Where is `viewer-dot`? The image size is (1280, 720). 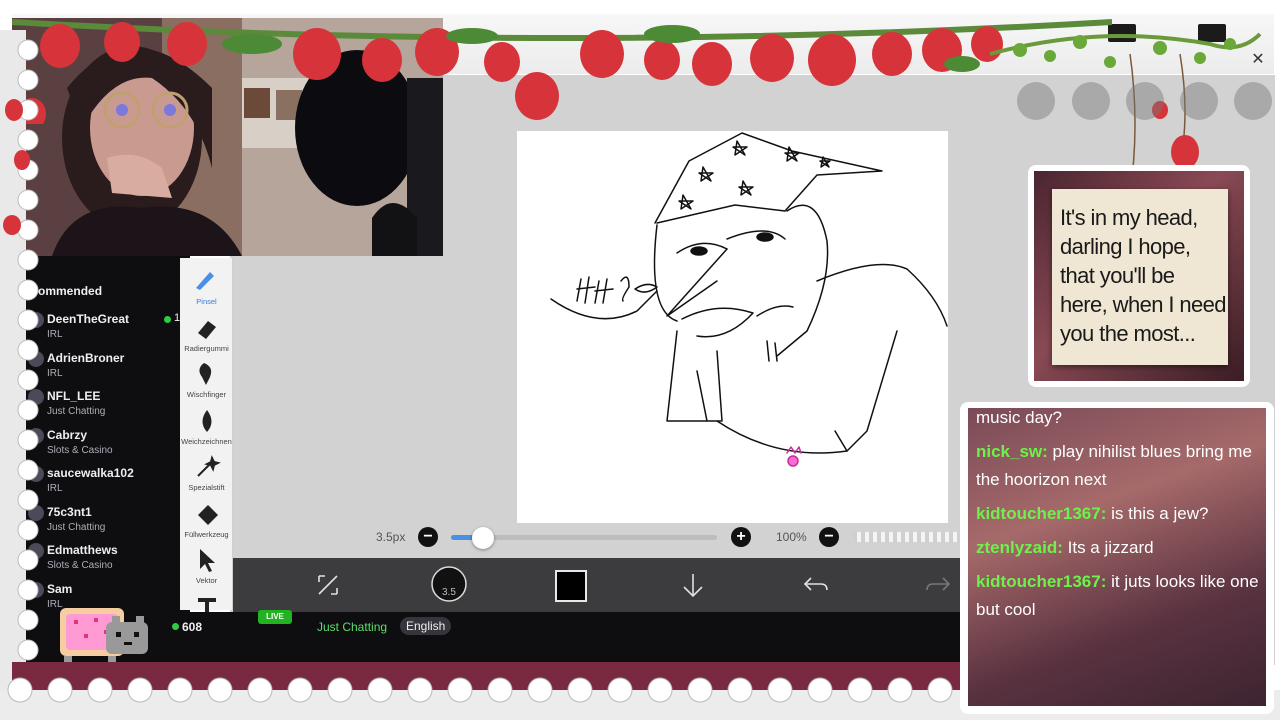 viewer-dot is located at coordinates (175, 626).